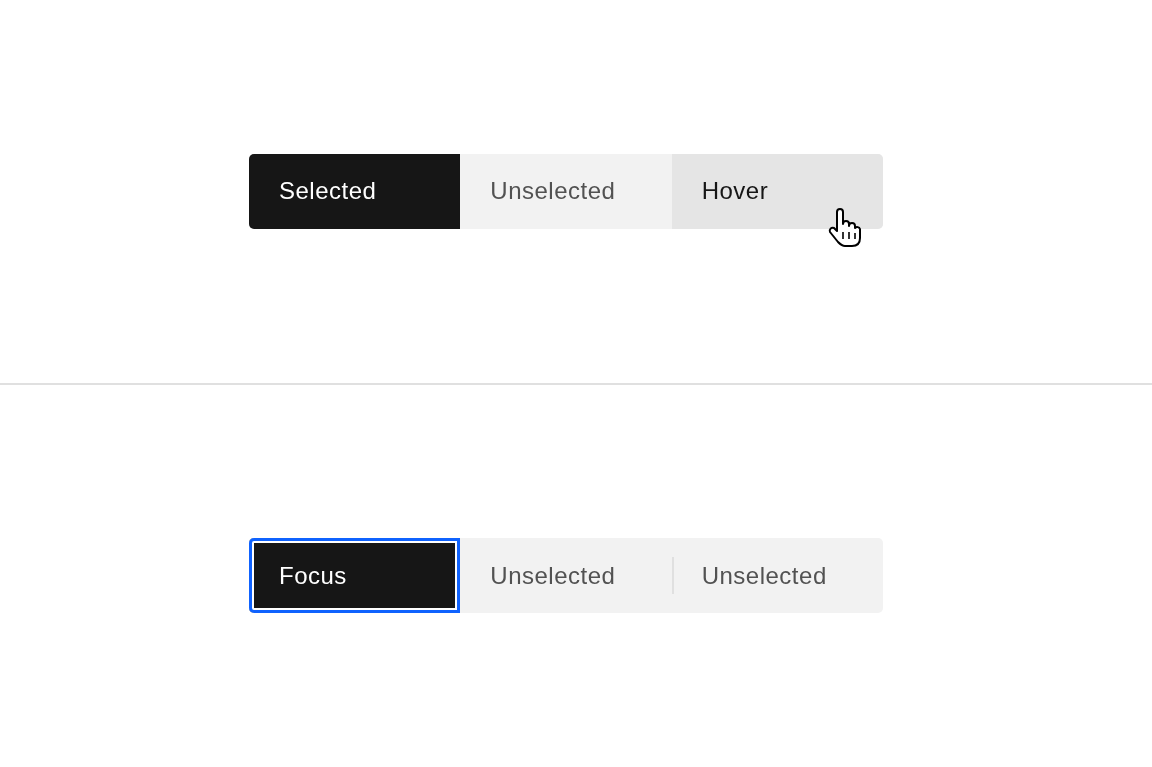 The width and height of the screenshot is (1152, 767). Describe the element at coordinates (355, 191) in the screenshot. I see `switcher-tab: Selected` at that location.